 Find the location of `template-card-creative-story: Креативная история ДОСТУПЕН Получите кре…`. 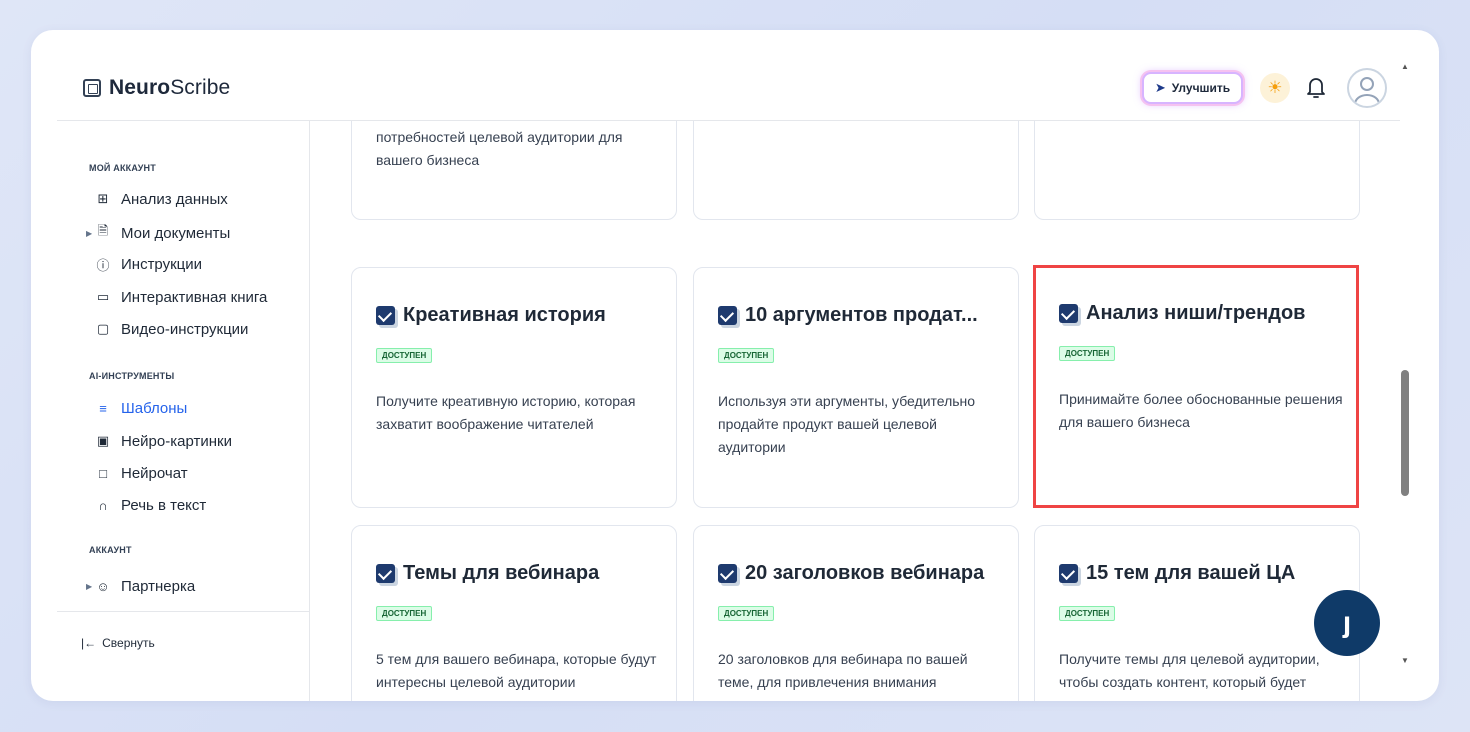

template-card-creative-story: Креативная история ДОСТУПЕН Получите кре… is located at coordinates (514, 387).